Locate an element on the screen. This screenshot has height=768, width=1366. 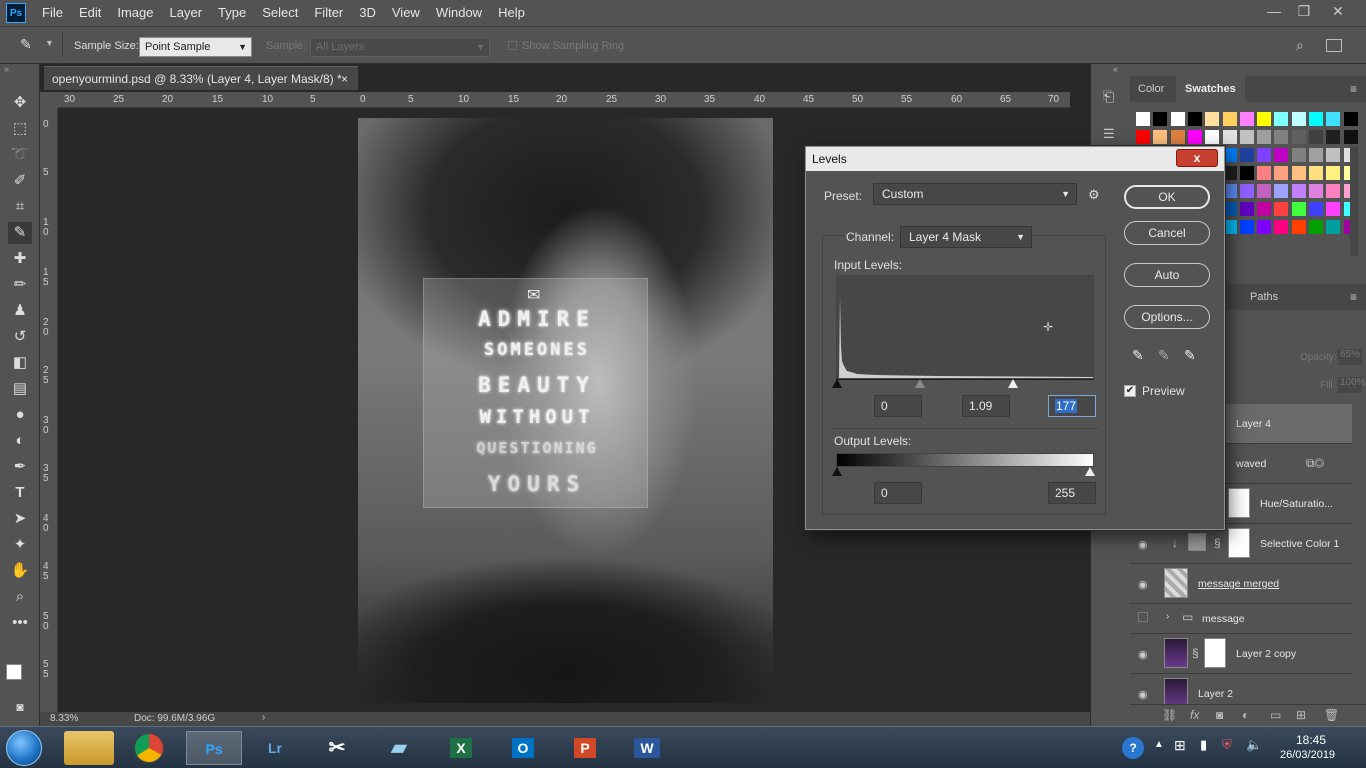
chevron-down-icon: ▼ is located at coordinates (49, 43).